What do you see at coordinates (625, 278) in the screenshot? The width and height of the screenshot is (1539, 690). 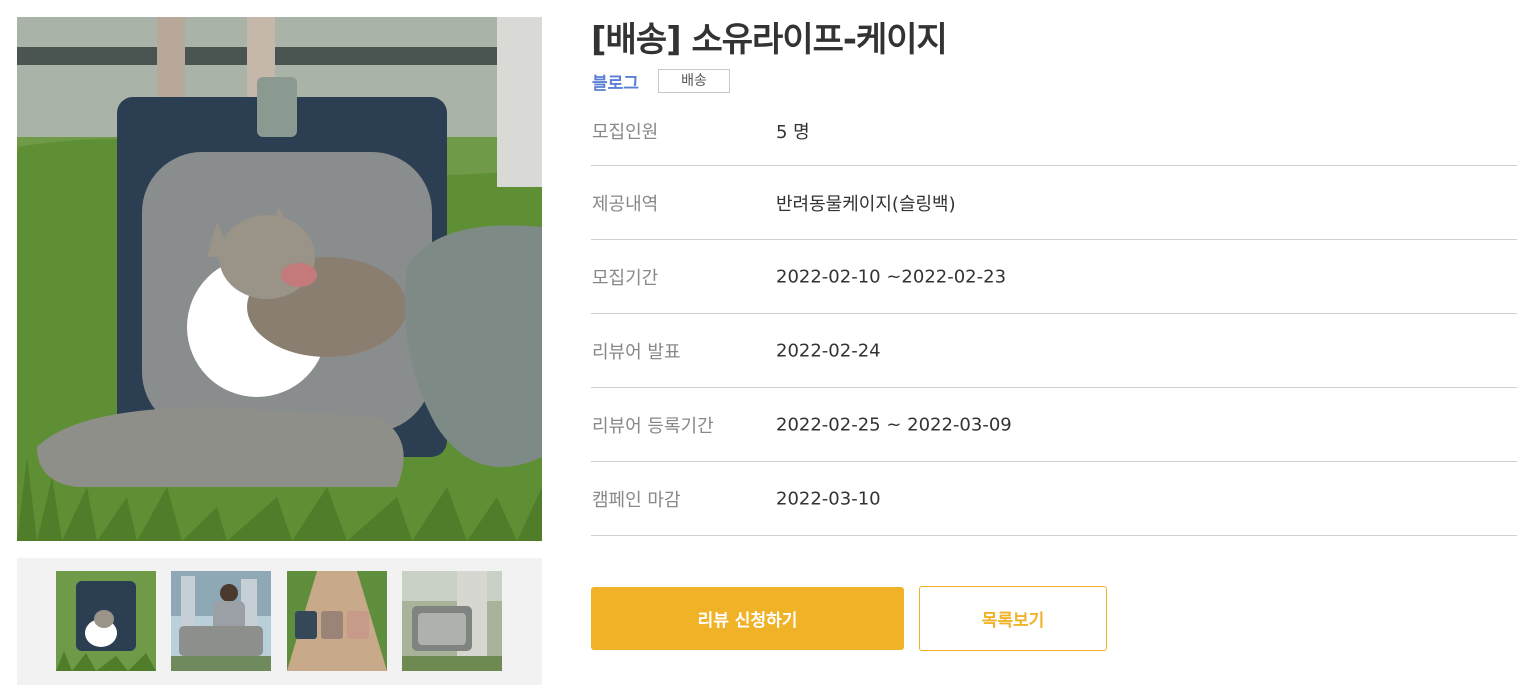 I see `info-label: 모집기간` at bounding box center [625, 278].